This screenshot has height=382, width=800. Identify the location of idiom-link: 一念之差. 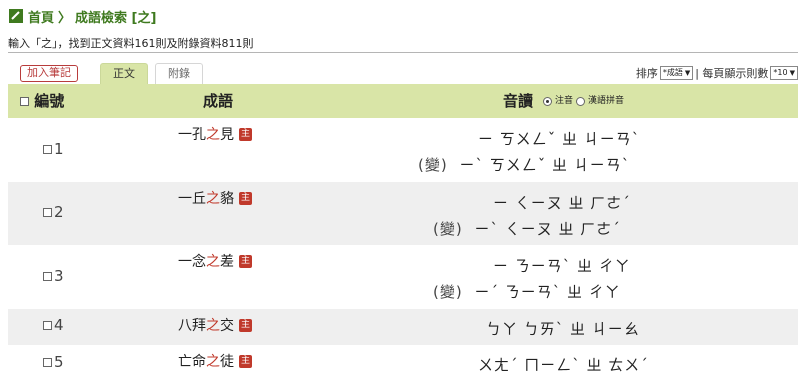
(206, 261).